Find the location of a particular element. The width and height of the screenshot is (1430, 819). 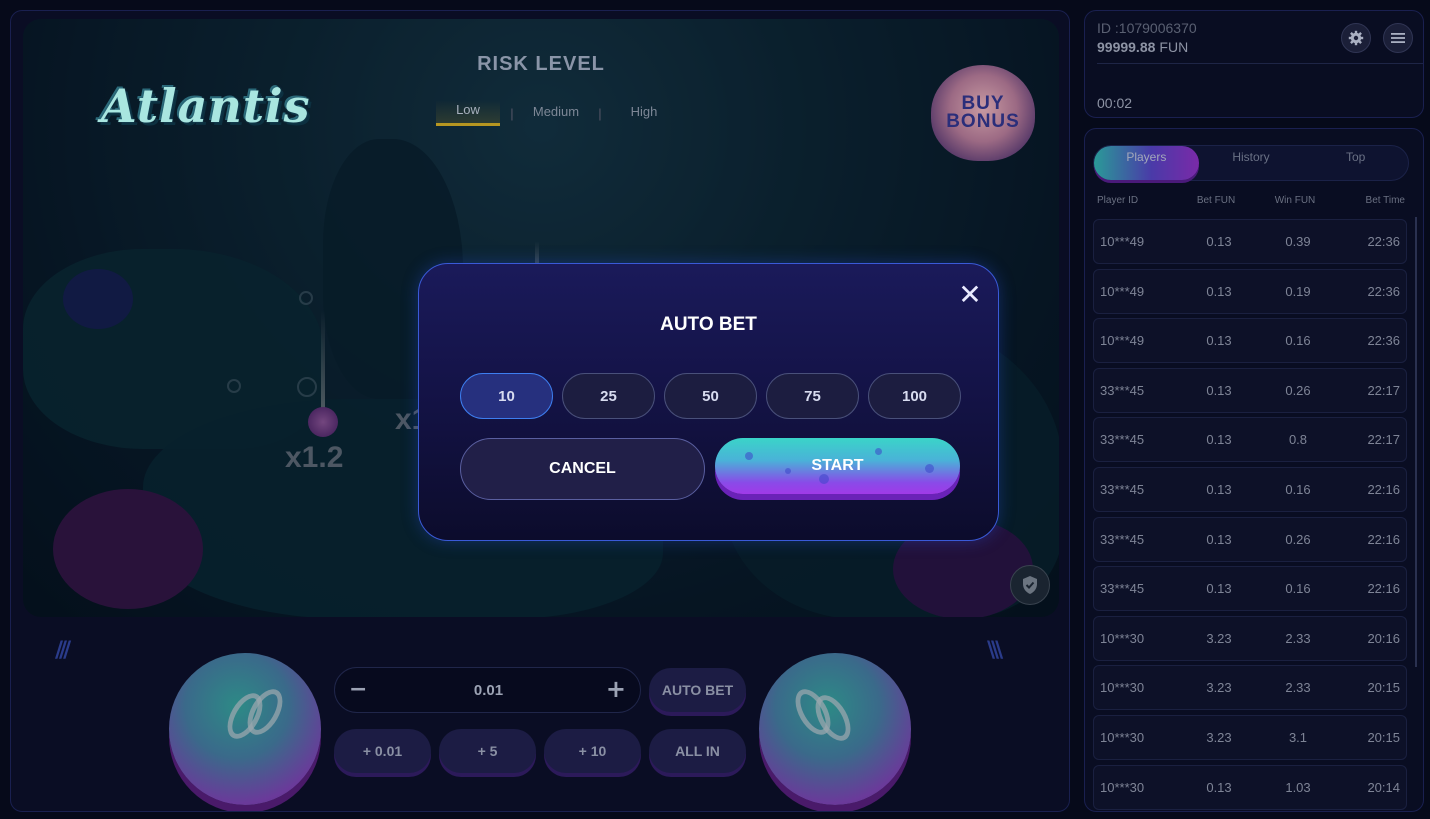

cell-bet-time: 20:16 is located at coordinates (1383, 638).